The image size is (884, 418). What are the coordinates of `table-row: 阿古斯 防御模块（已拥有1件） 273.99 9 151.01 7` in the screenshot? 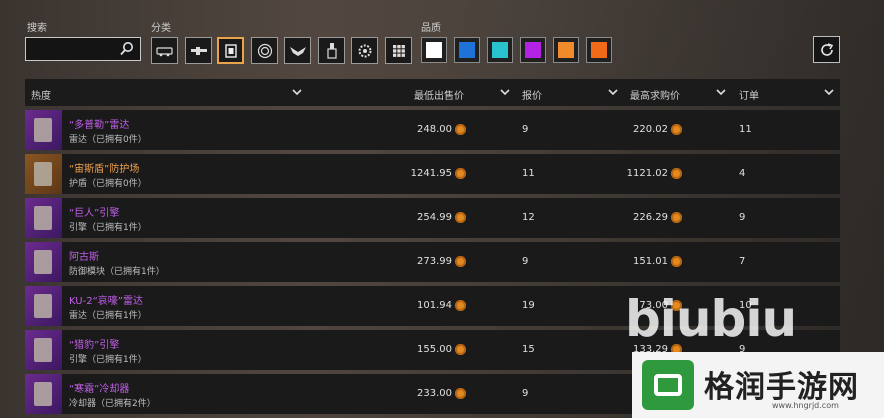 It's located at (432, 262).